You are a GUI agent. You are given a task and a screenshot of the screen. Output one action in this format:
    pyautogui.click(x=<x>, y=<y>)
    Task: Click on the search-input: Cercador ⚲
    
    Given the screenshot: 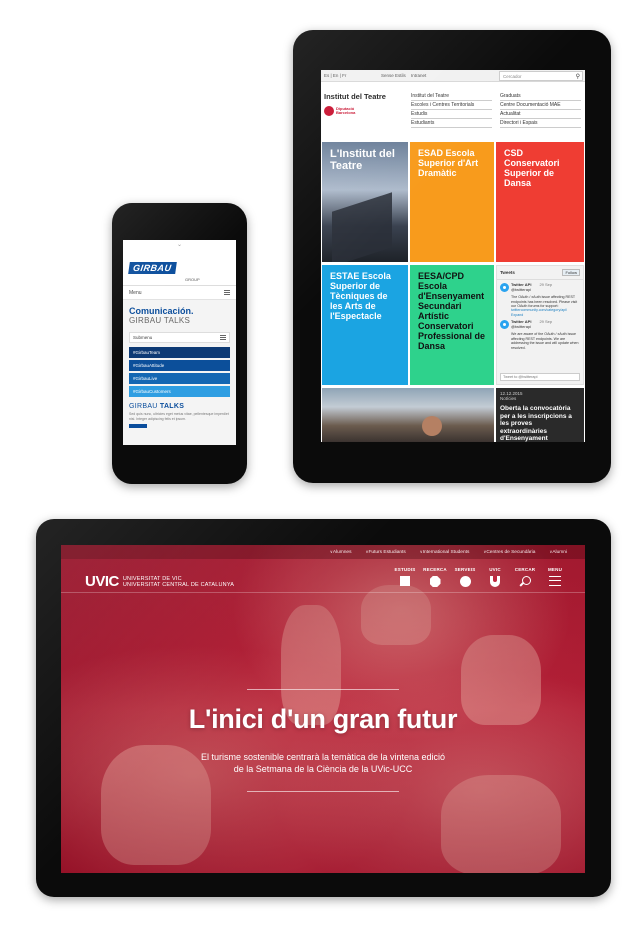 What is the action you would take?
    pyautogui.click(x=541, y=76)
    